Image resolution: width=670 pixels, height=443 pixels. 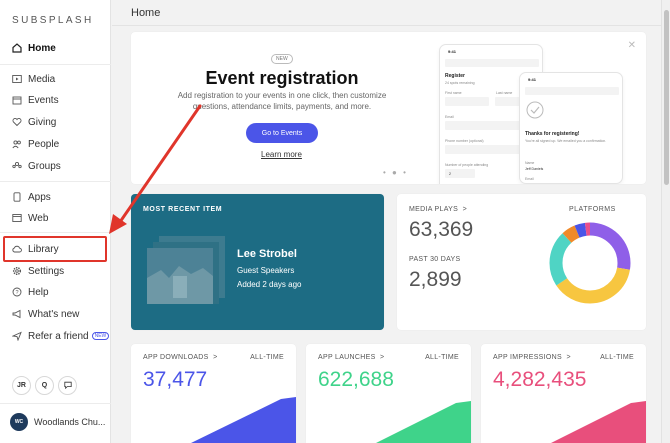 What do you see at coordinates (44, 166) in the screenshot?
I see `sidebar-item-label: Groups` at bounding box center [44, 166].